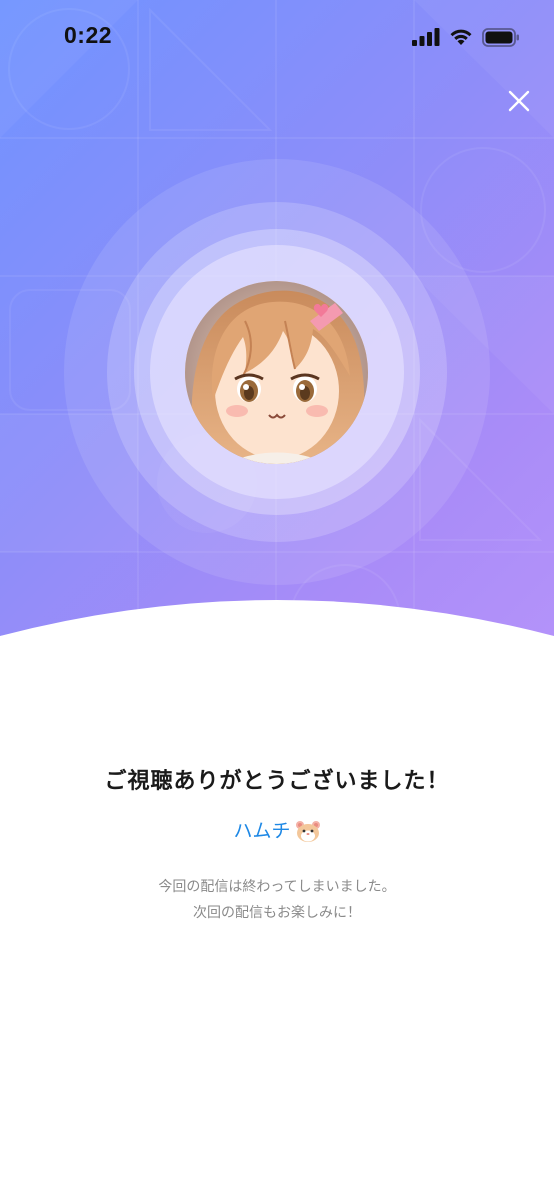  Describe the element at coordinates (277, 781) in the screenshot. I see `thanks-title: ご視聴ありがとうございました！` at that location.